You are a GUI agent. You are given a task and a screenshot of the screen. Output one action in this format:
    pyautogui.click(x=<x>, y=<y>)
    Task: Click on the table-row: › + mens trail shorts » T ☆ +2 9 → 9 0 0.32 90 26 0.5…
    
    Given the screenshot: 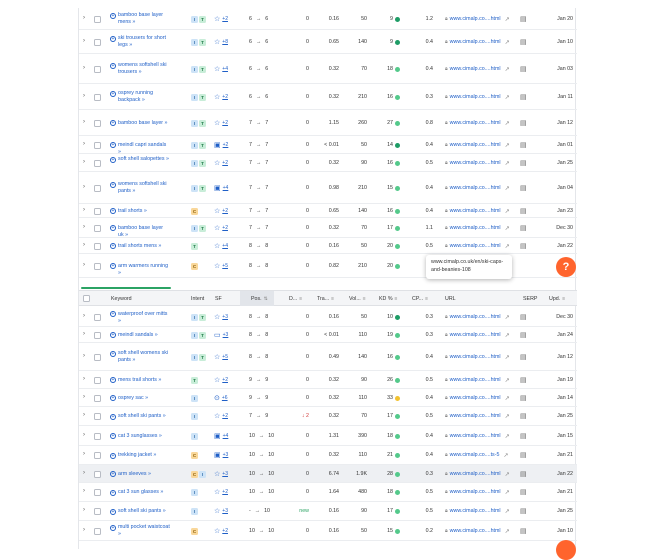 What is the action you would take?
    pyautogui.click(x=328, y=380)
    